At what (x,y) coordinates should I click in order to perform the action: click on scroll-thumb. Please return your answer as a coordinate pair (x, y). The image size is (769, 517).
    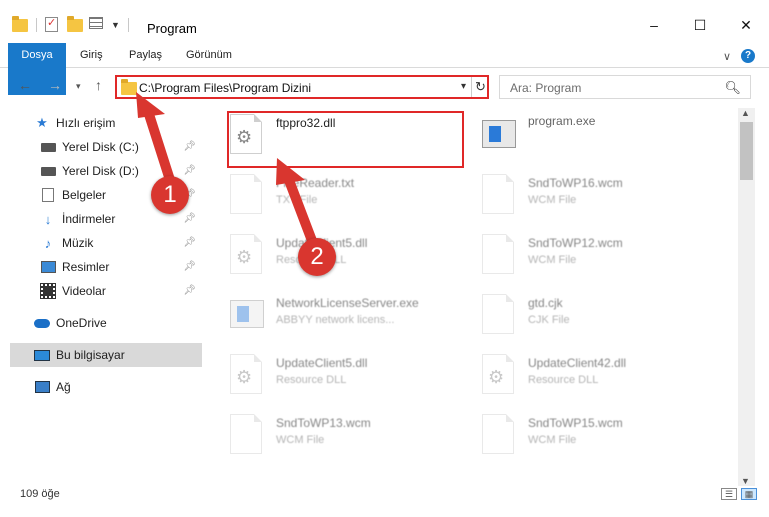
    Looking at the image, I should click on (746, 151).